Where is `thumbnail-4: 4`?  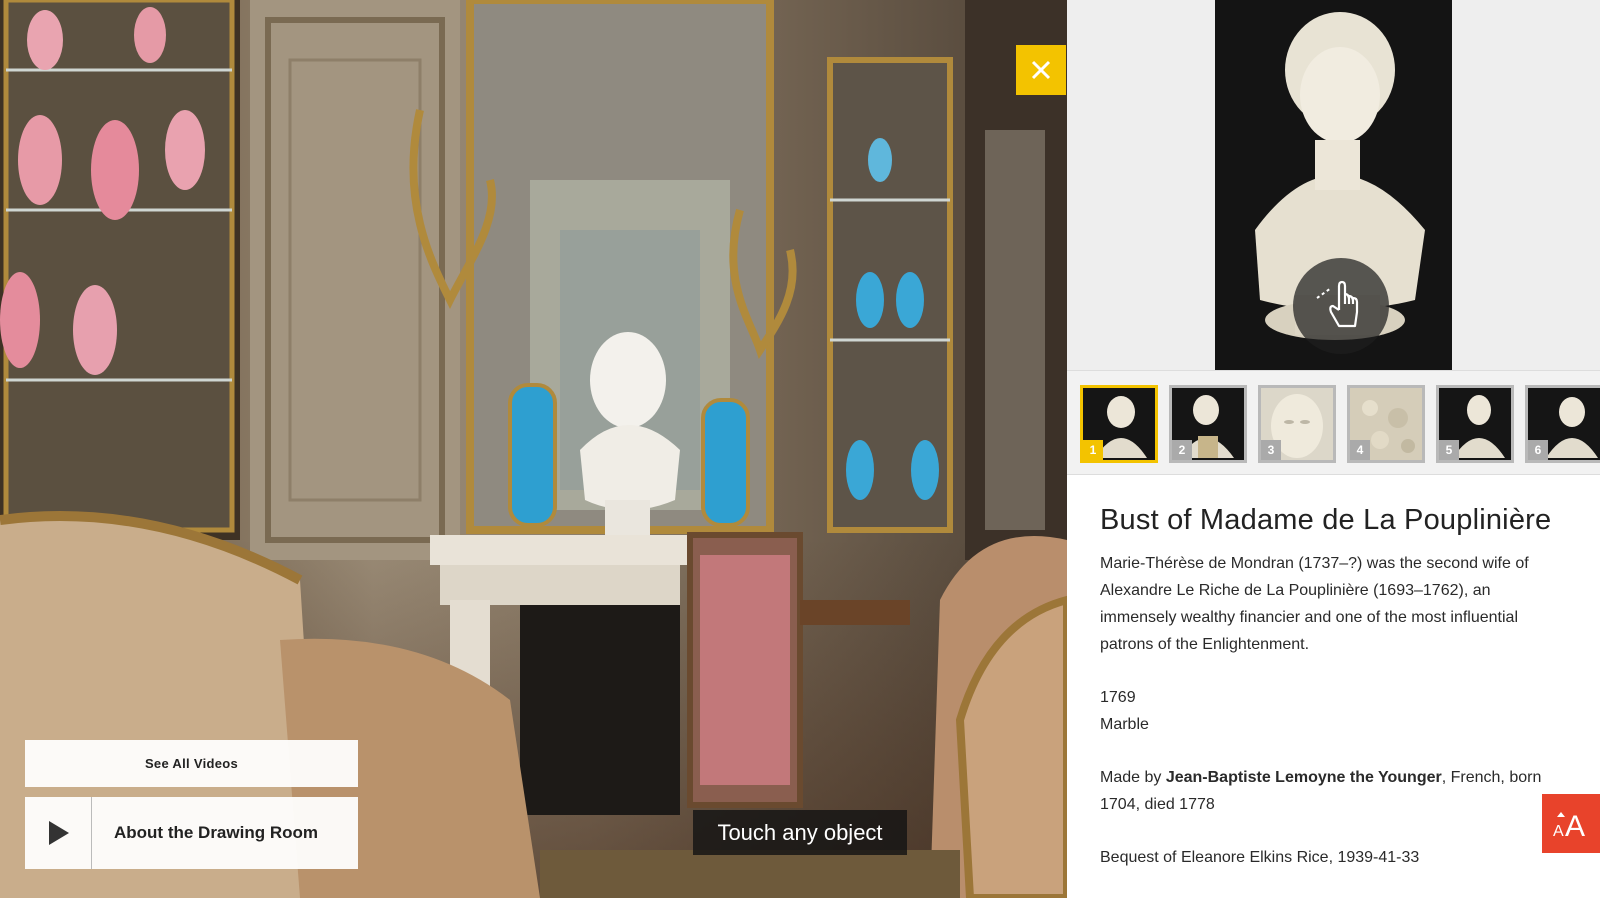 thumbnail-4: 4 is located at coordinates (1386, 424).